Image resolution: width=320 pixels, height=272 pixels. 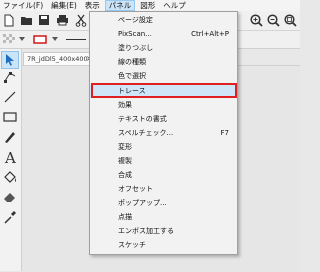 I want to click on fill-swatch-icon, so click(x=9, y=39).